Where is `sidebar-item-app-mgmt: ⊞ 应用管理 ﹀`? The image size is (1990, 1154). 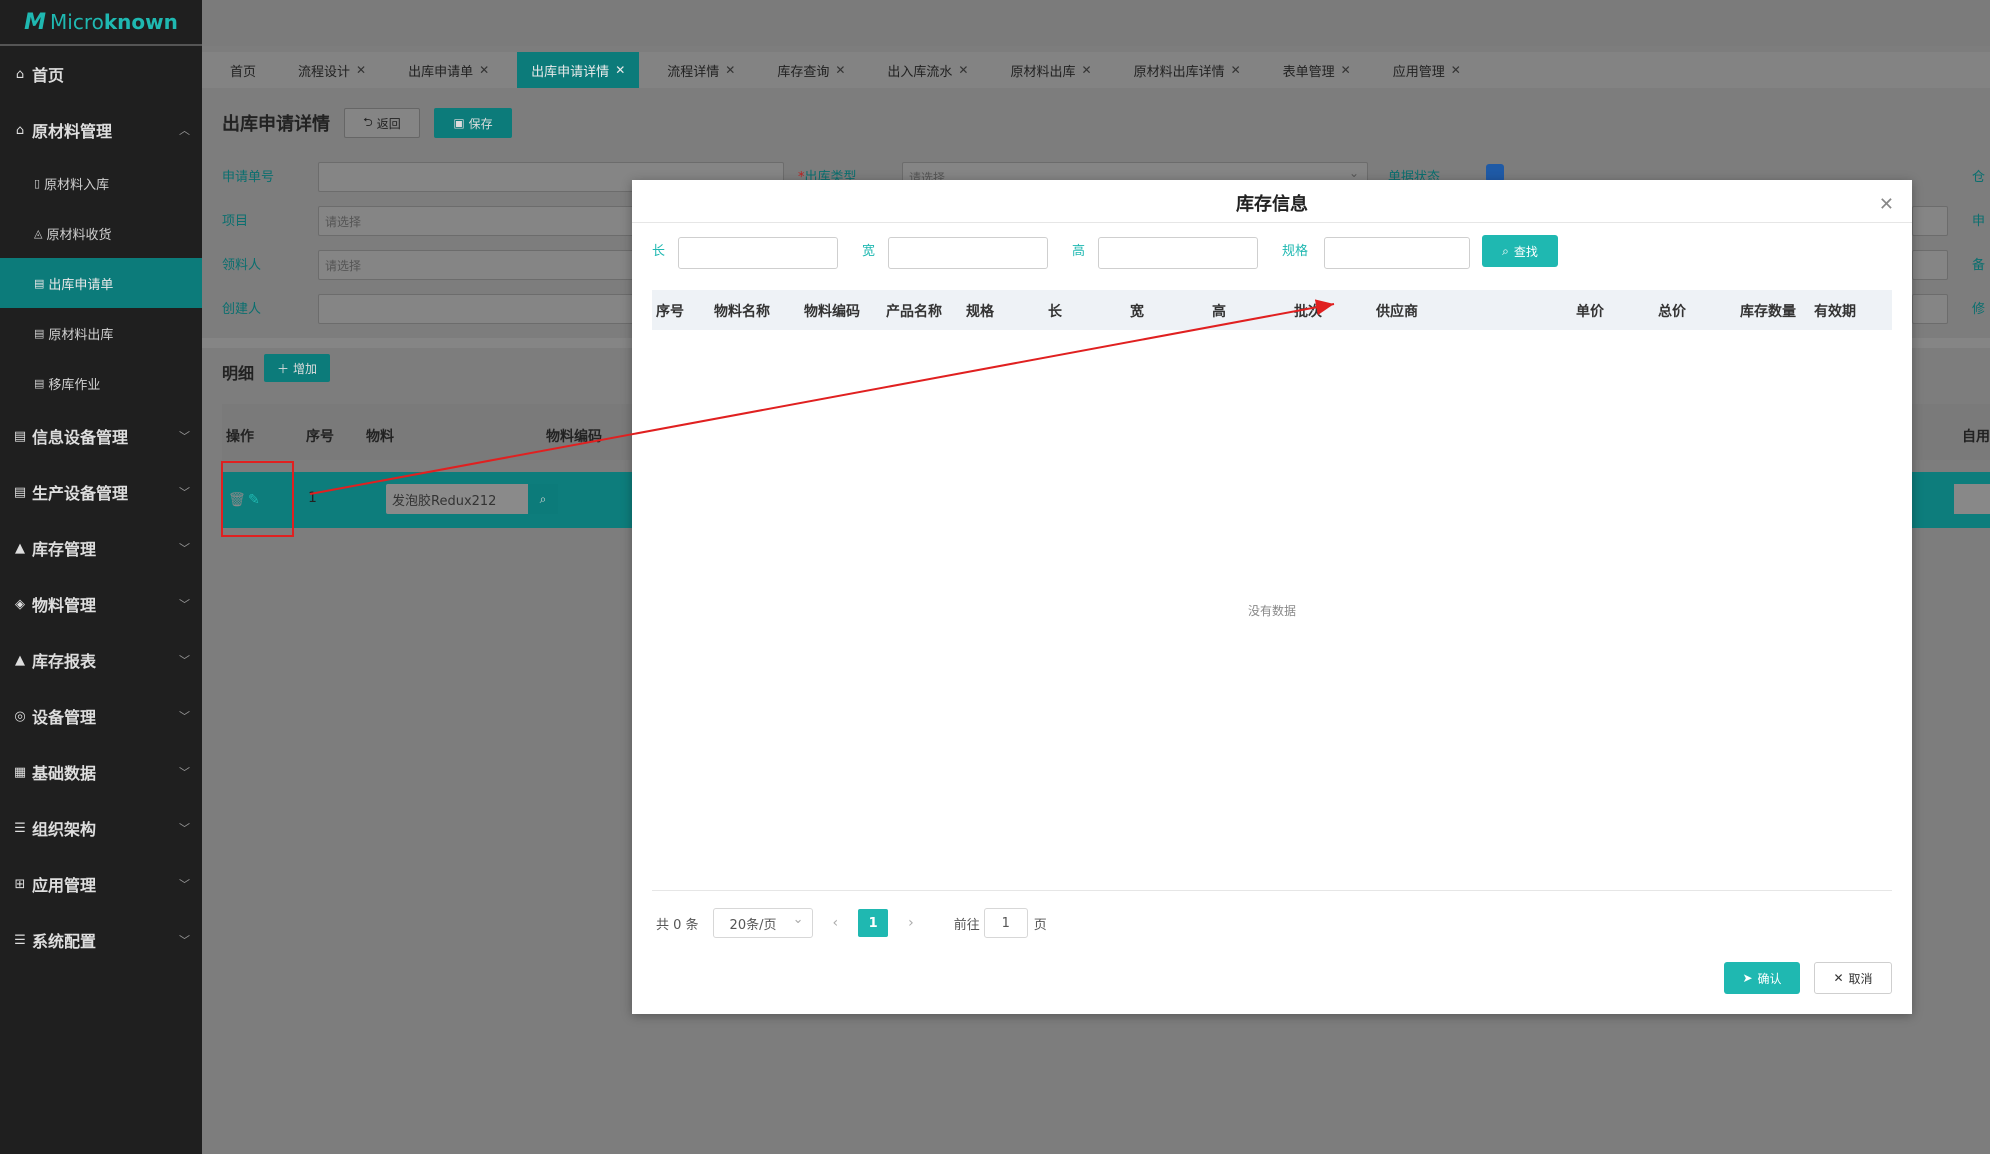
sidebar-item-app-mgmt: ⊞ 应用管理 ﹀ is located at coordinates (101, 884).